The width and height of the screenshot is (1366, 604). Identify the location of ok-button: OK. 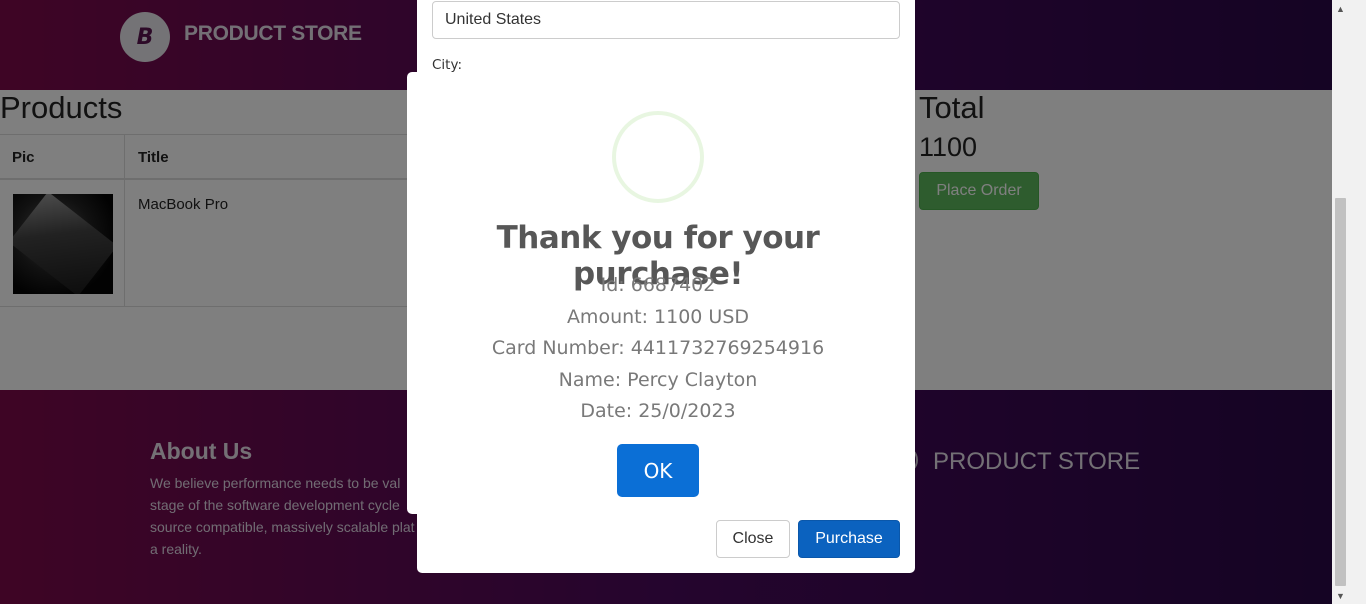
(658, 470).